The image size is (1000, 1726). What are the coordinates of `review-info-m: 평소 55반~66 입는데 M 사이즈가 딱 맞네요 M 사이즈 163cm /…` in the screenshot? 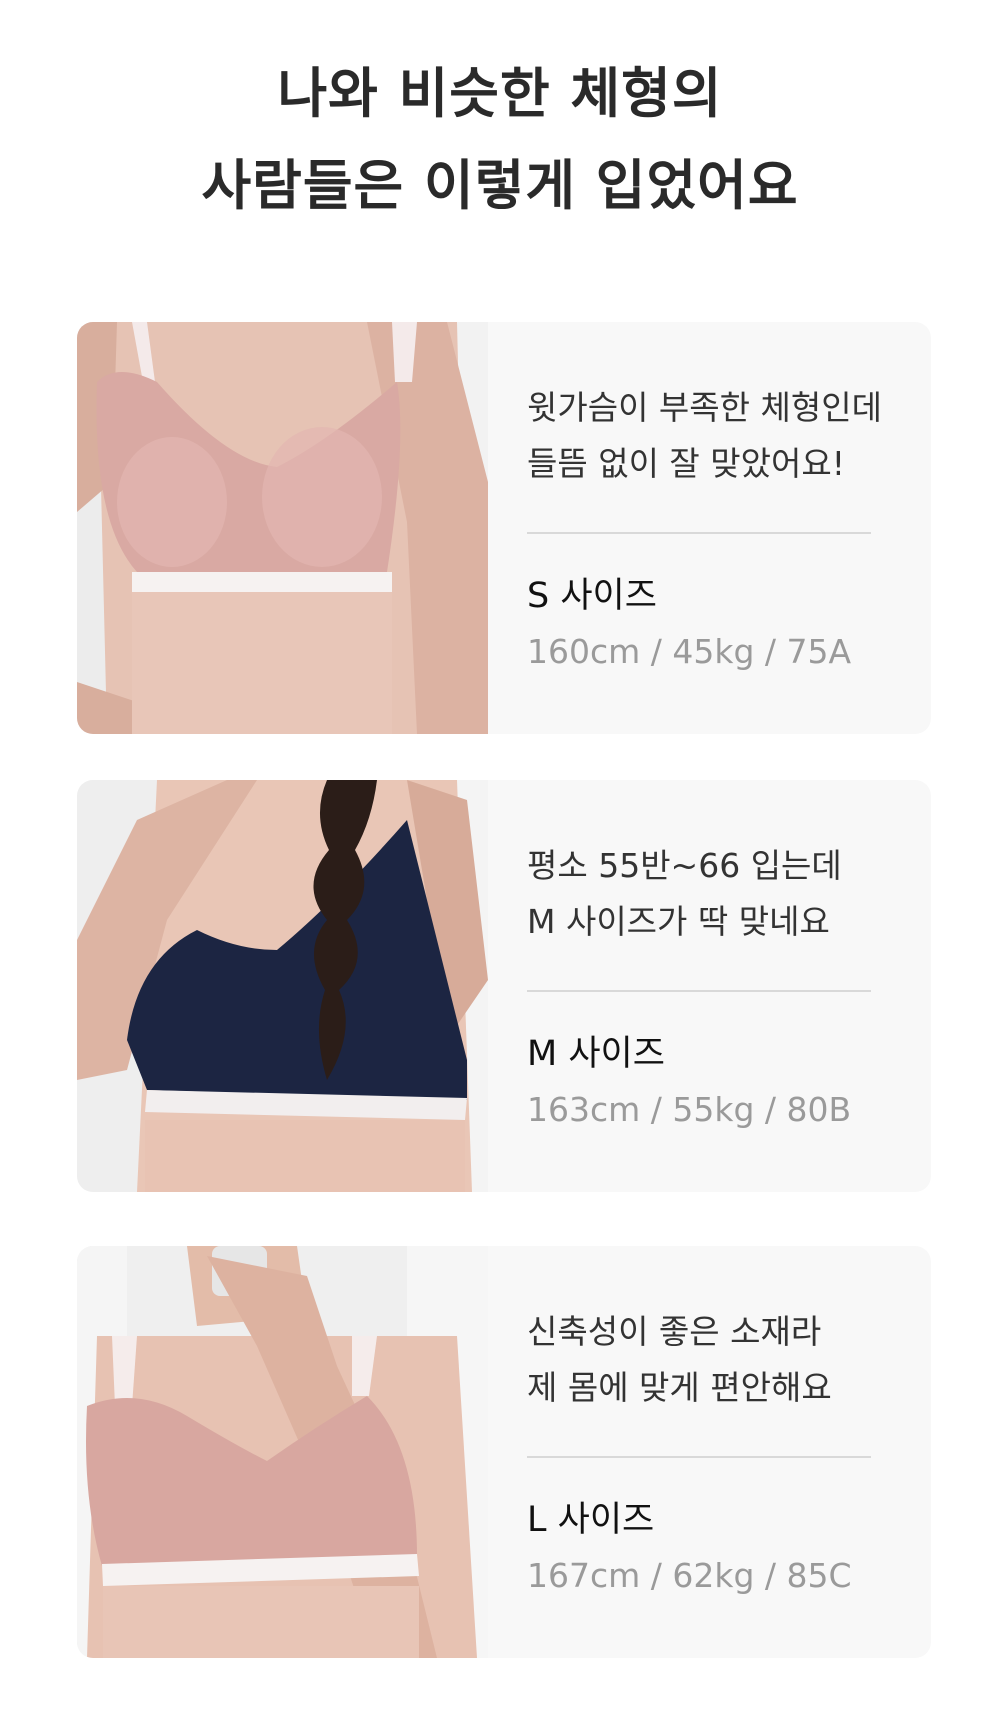 It's located at (717, 986).